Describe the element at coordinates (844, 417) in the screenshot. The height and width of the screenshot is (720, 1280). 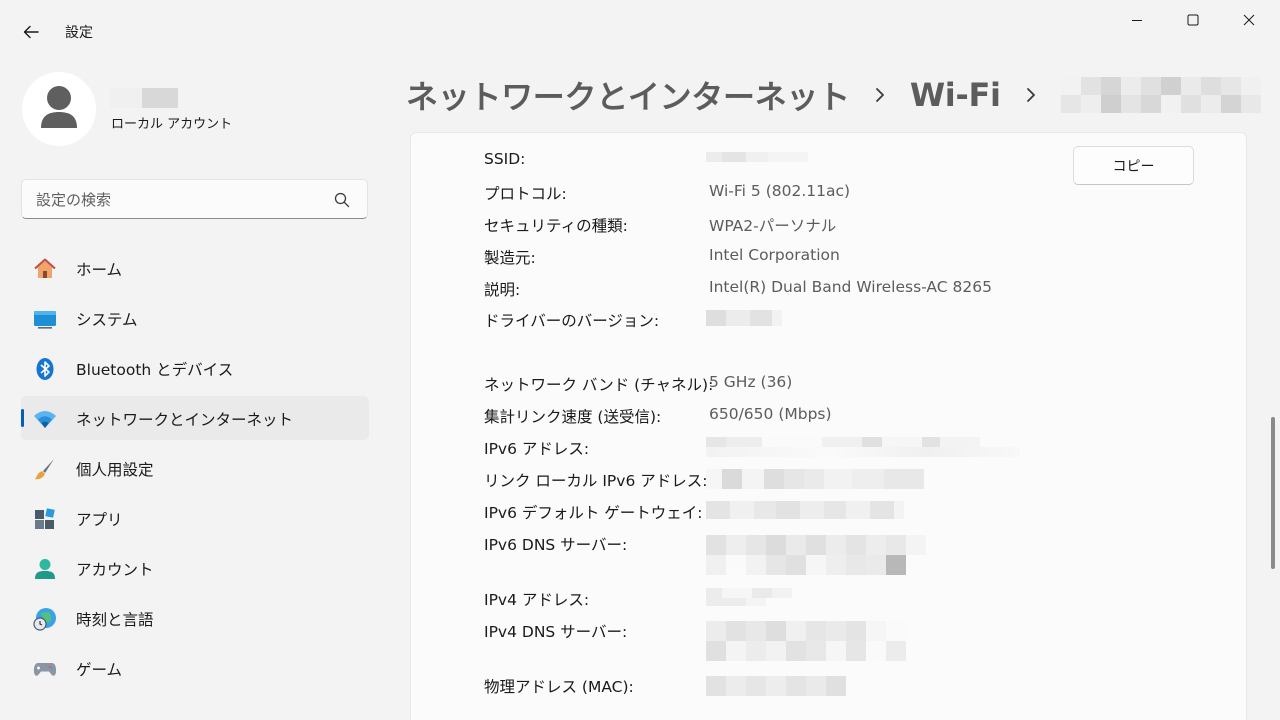
I see `property-row-link-speed: 集計リンク速度 (送受信): 650/650 (Mbps)` at that location.